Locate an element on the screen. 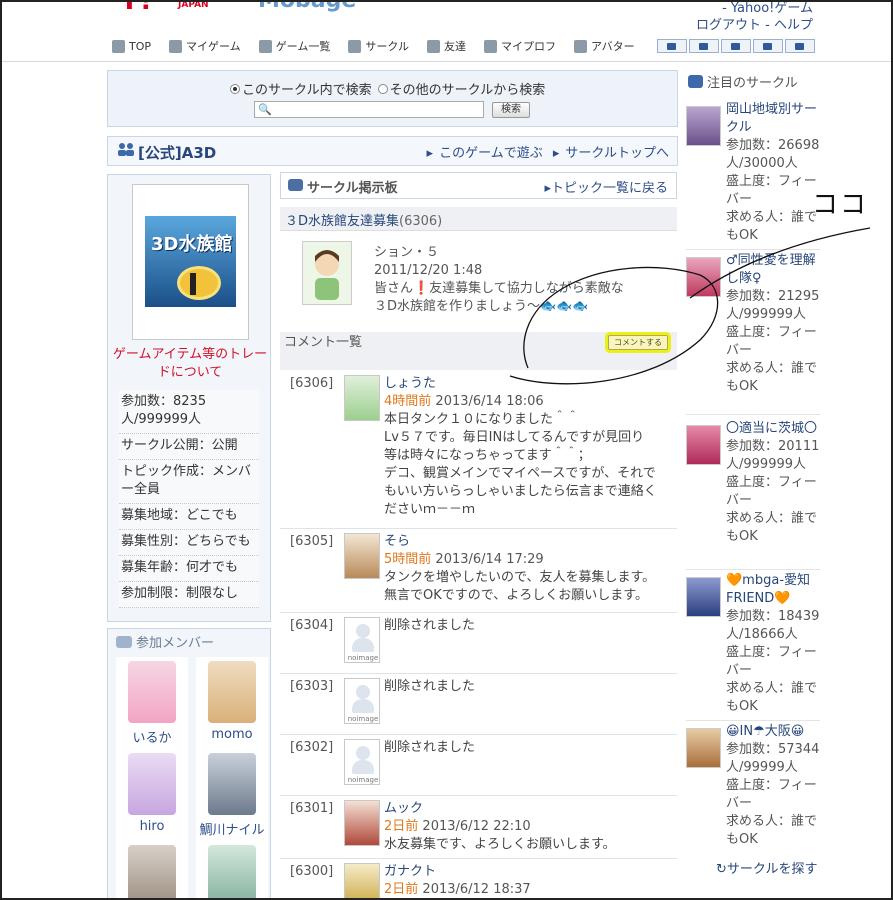  search-button: 検索 is located at coordinates (511, 110).